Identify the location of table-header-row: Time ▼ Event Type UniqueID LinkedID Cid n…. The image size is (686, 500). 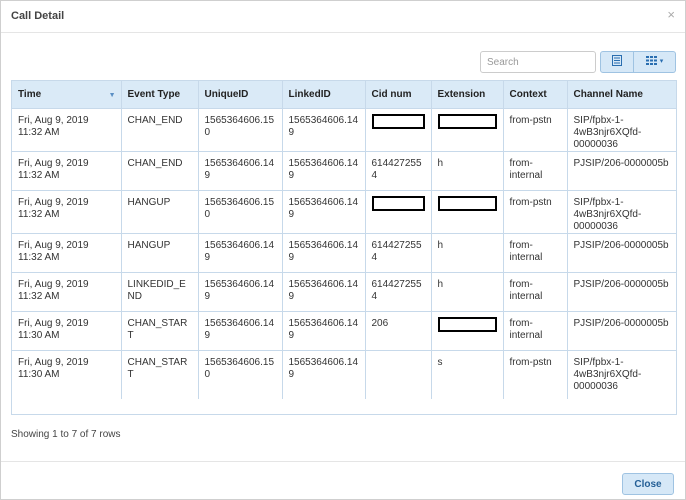
(344, 95).